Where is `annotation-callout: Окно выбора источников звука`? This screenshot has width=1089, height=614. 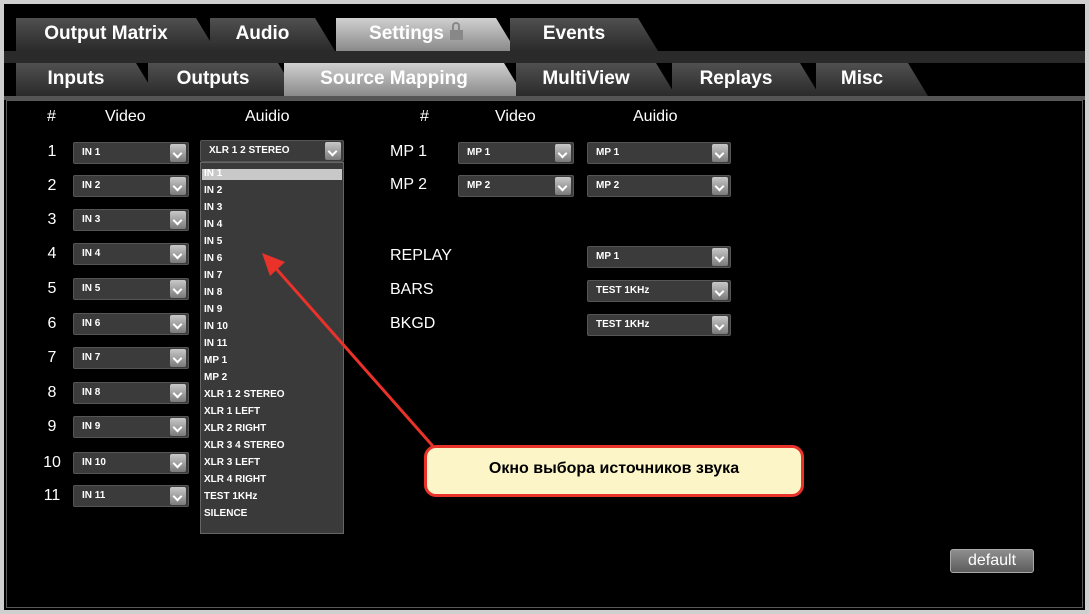
annotation-callout: Окно выбора источников звука is located at coordinates (614, 471).